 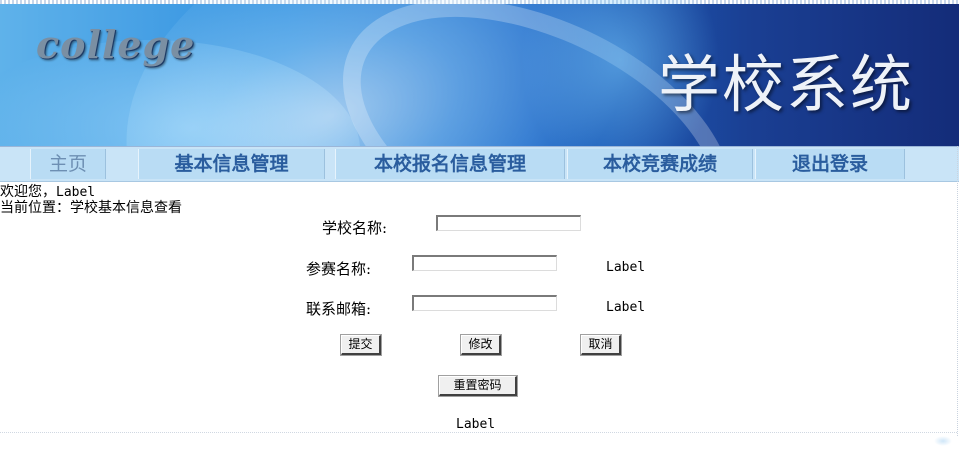 I want to click on system-title: 学校系统, so click(x=786, y=84).